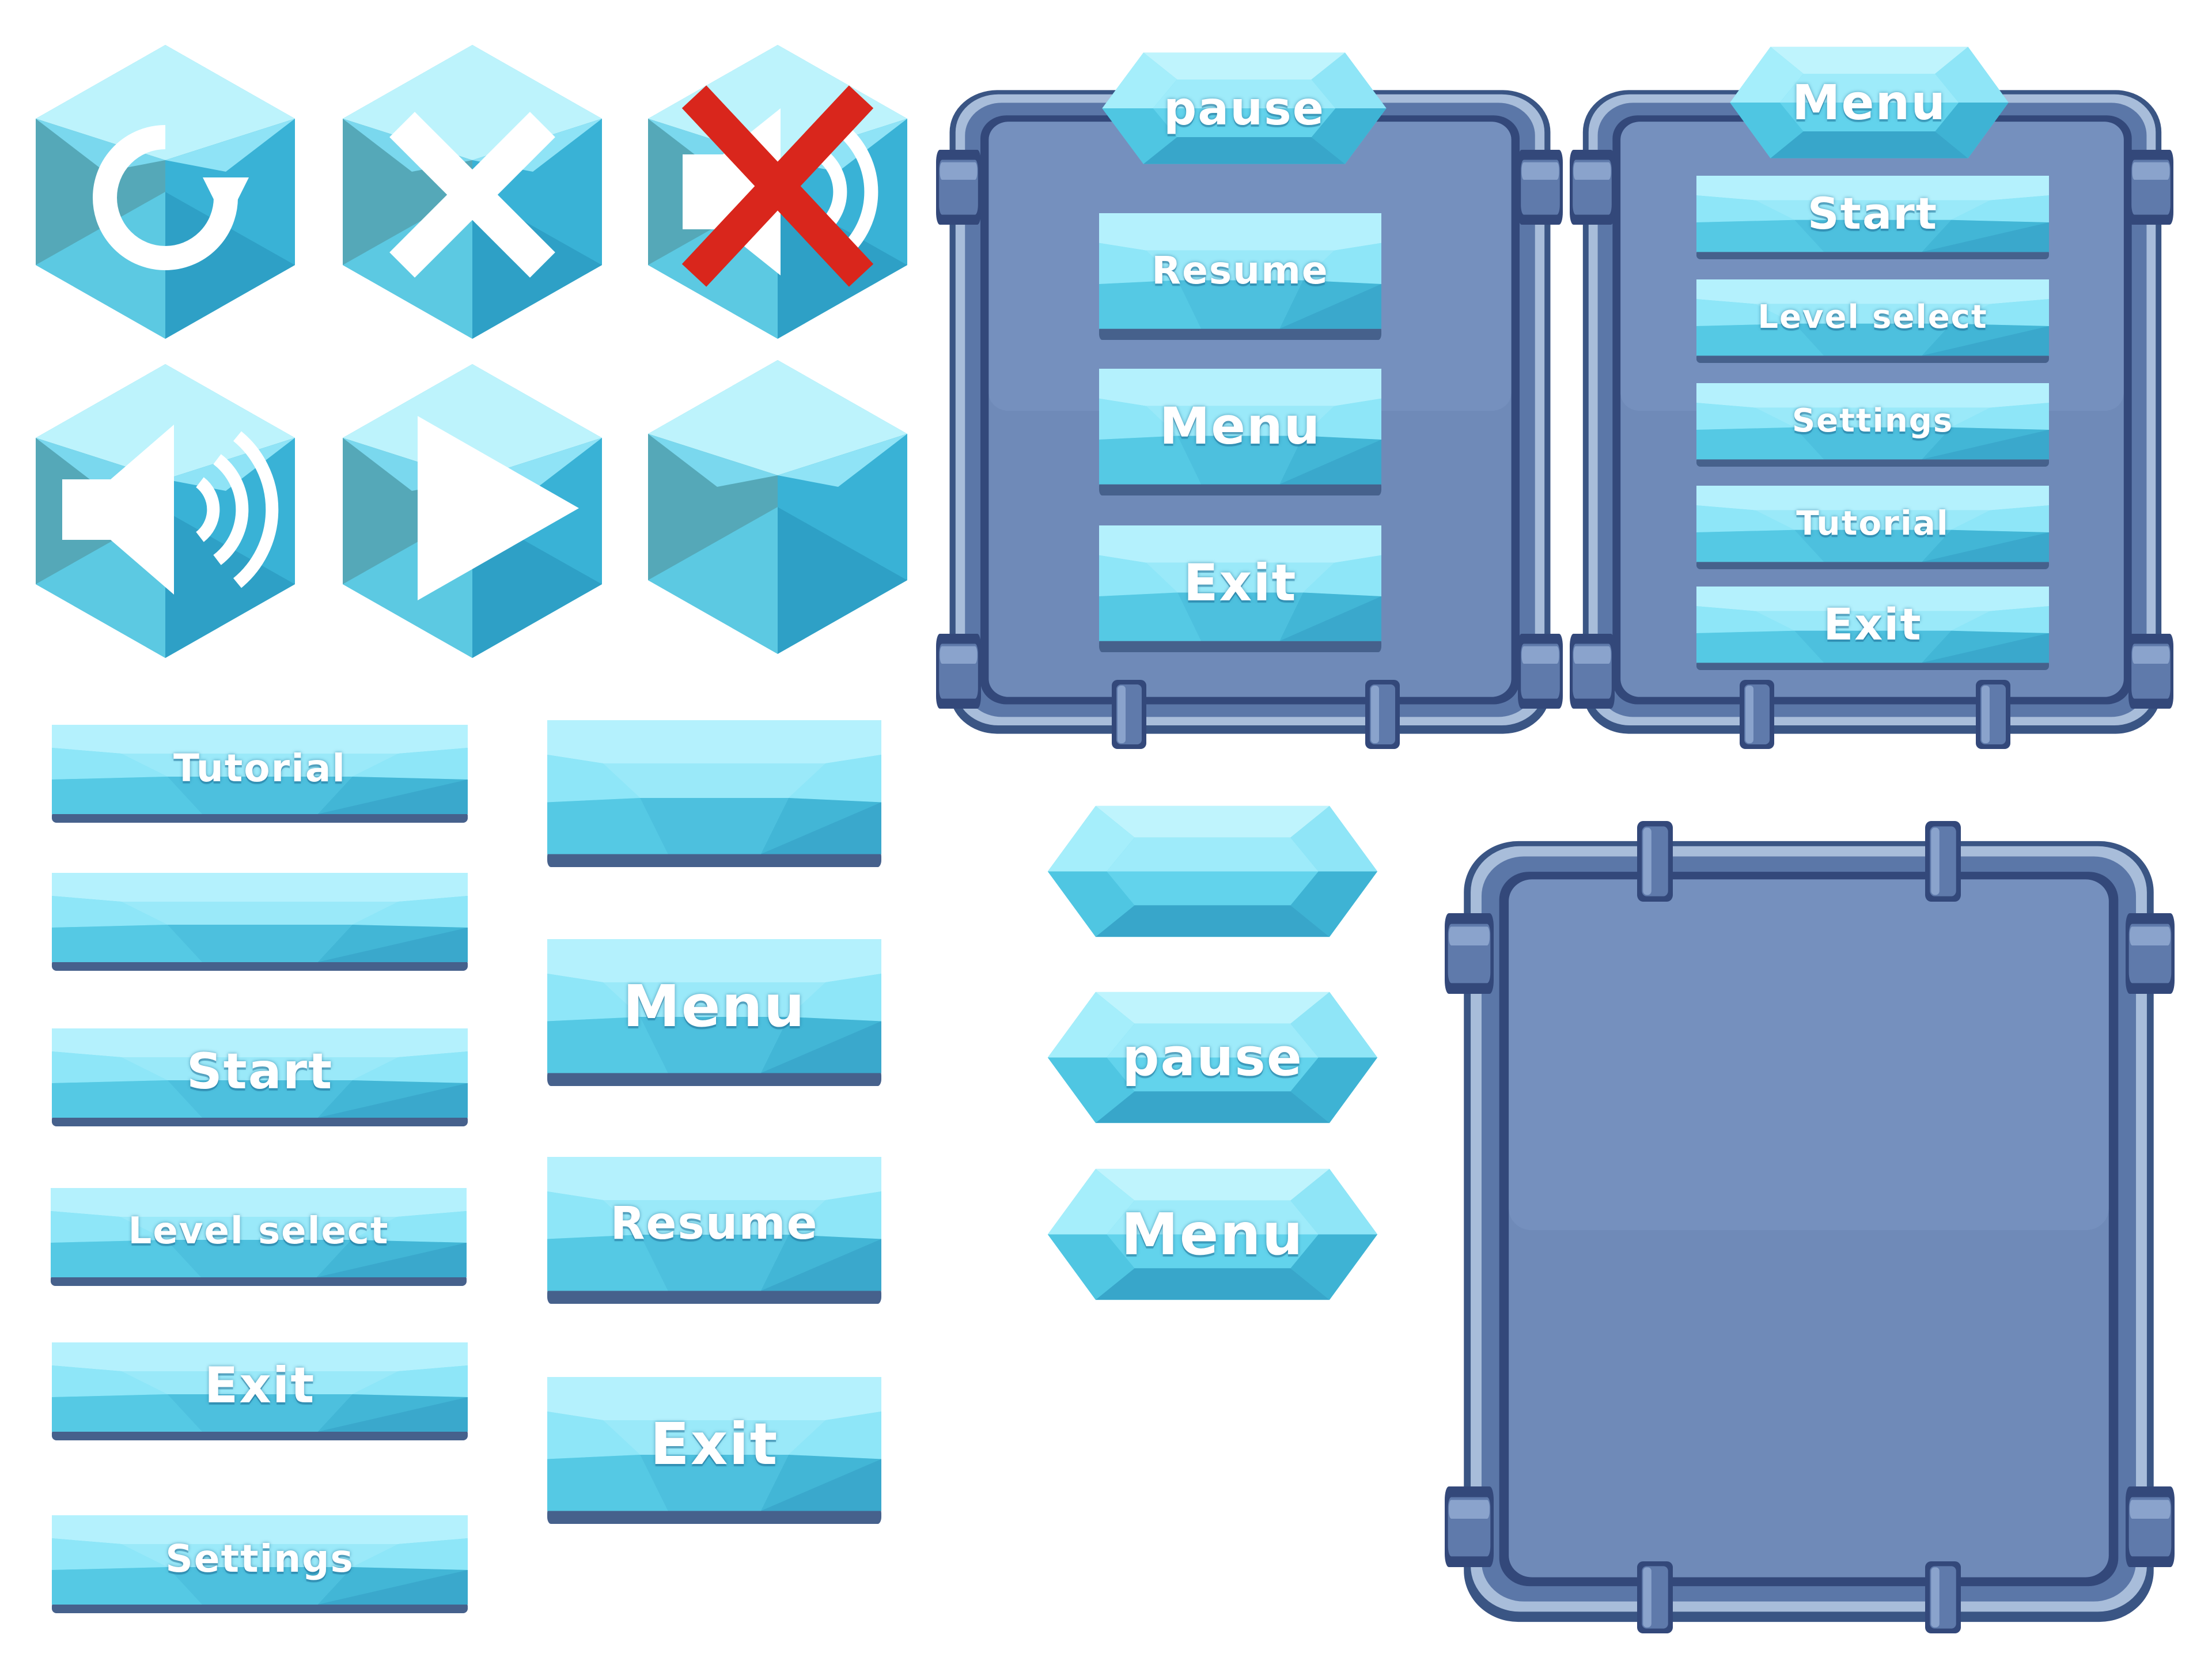 The width and height of the screenshot is (2212, 1676). Describe the element at coordinates (777, 507) in the screenshot. I see `blank-hex-icon` at that location.